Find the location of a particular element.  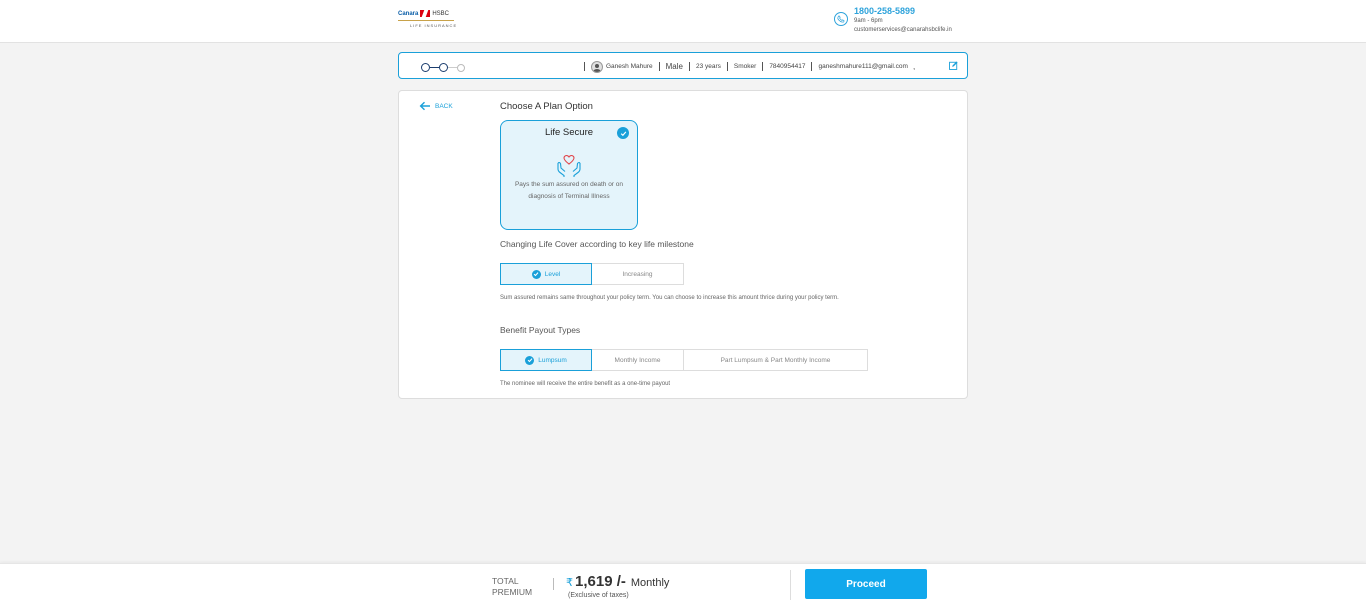

back-button: BACK is located at coordinates (436, 106).